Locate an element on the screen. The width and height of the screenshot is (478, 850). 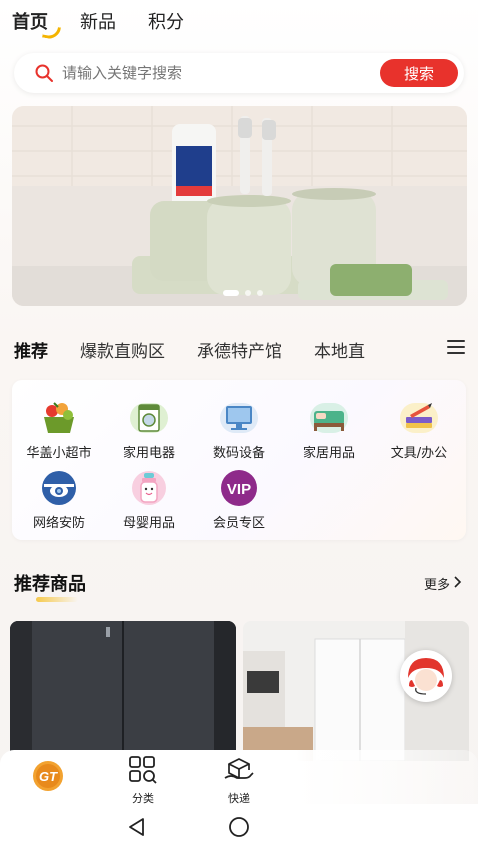
category-label: 家居用品 is located at coordinates (328, 453).